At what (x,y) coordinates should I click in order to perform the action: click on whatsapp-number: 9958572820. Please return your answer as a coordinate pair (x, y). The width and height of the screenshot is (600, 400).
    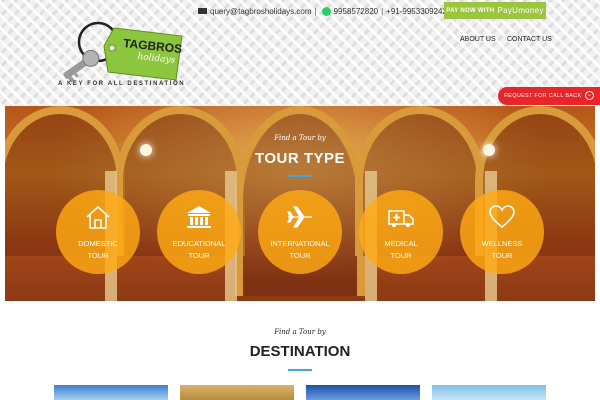
    Looking at the image, I should click on (356, 11).